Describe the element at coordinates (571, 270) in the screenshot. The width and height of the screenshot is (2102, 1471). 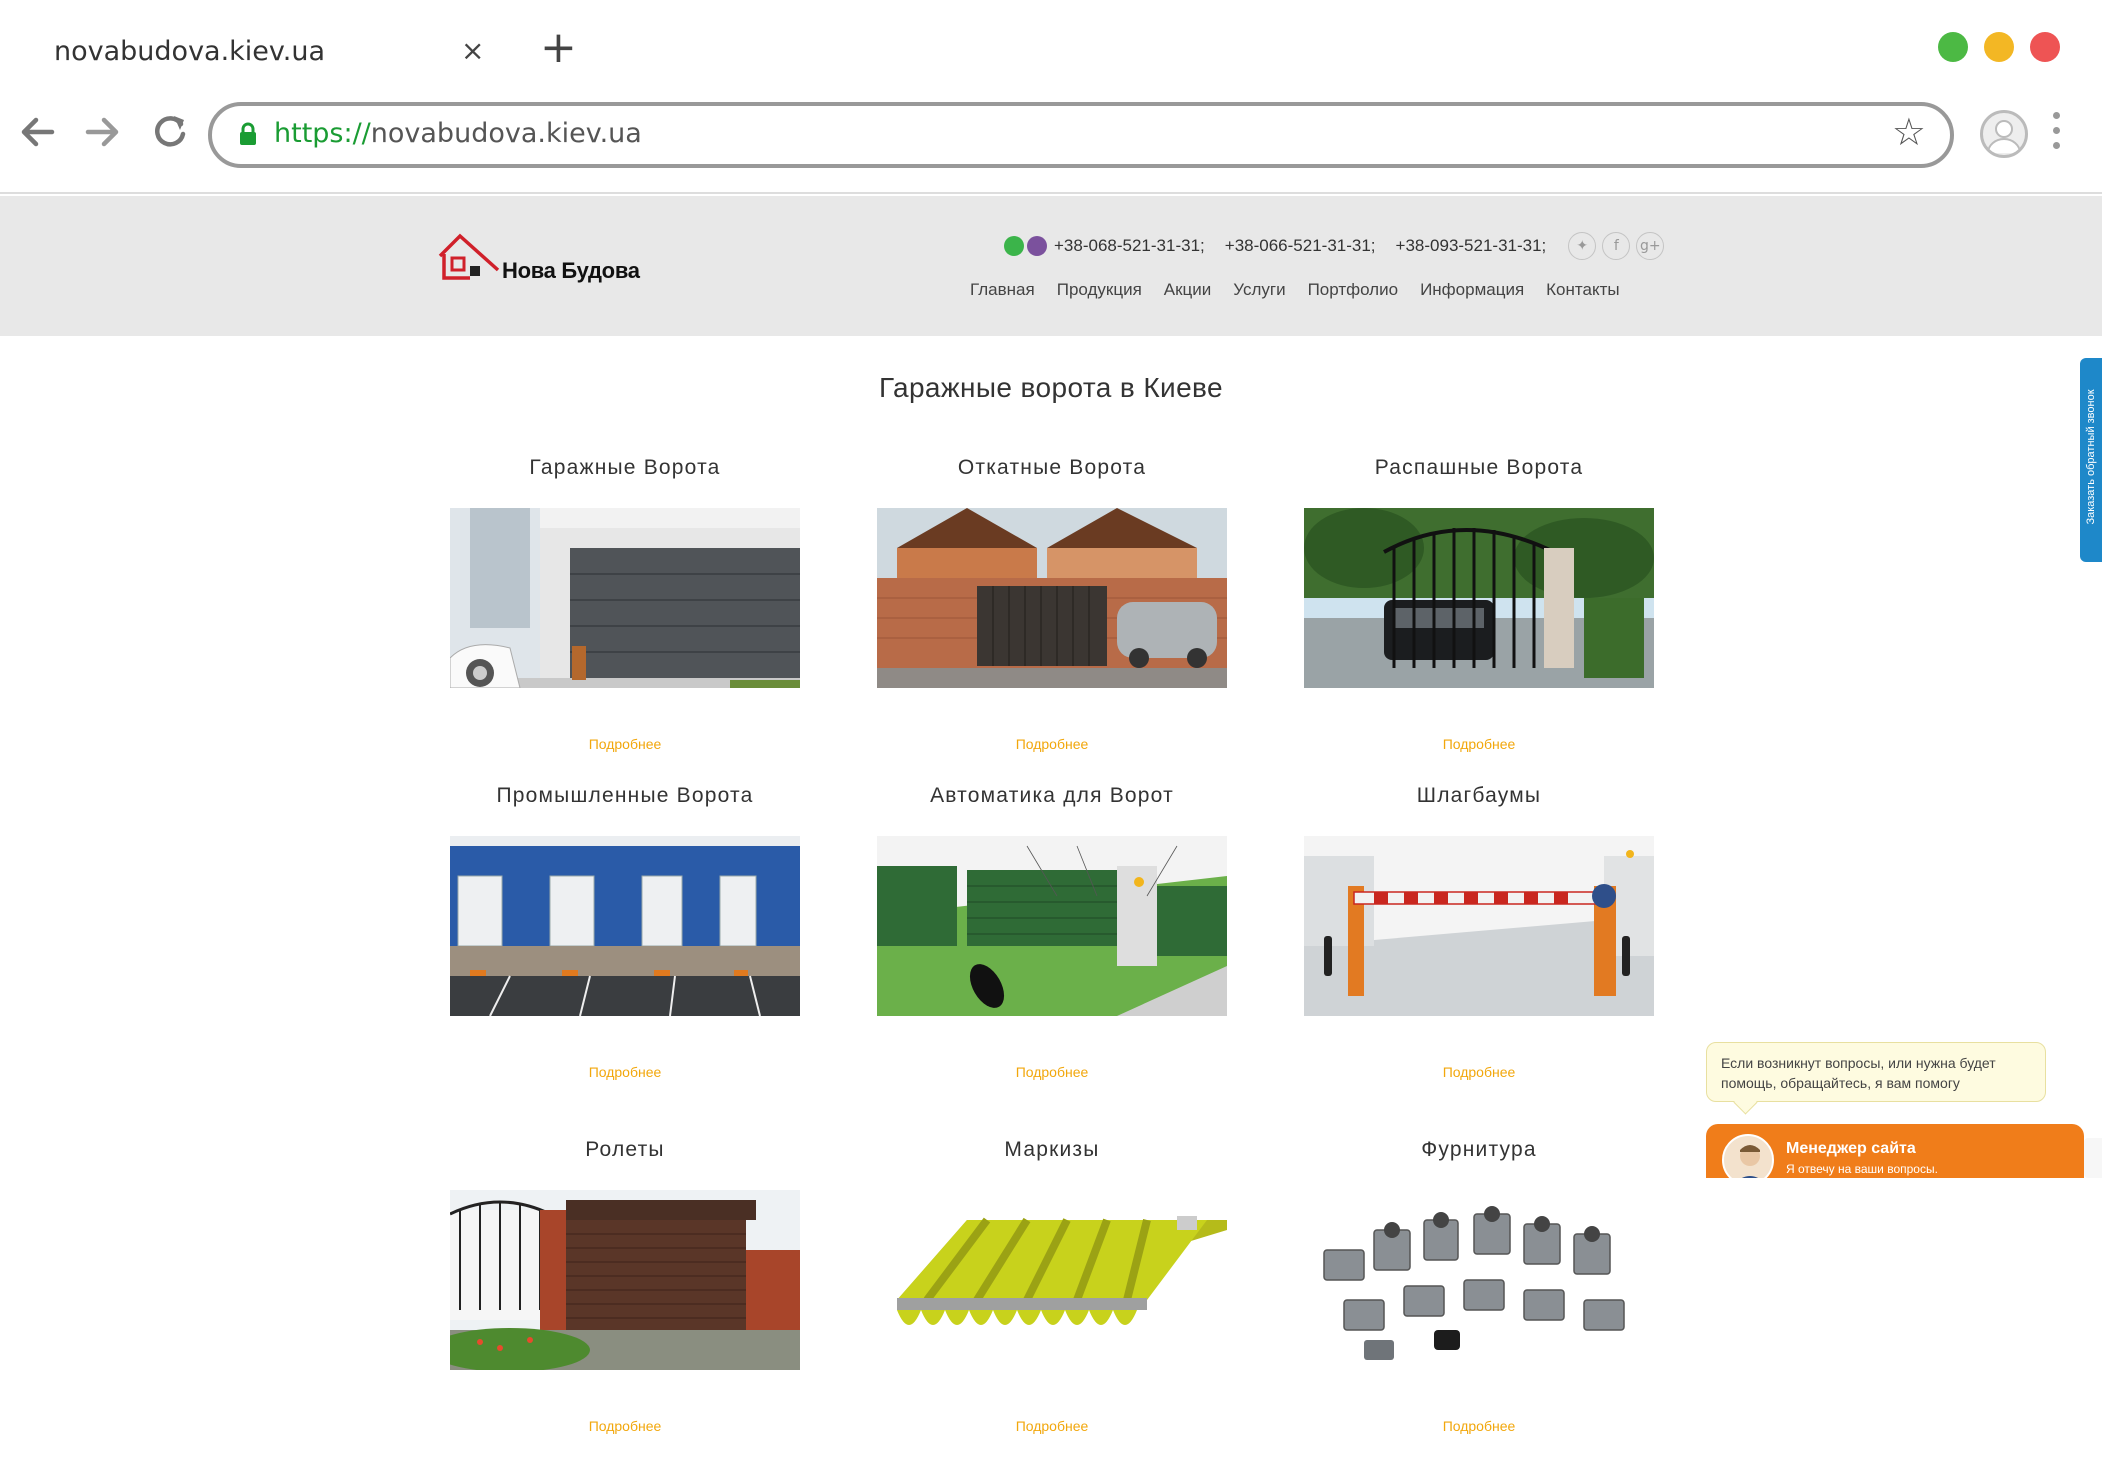
I see `logo-text: Нова Будова` at that location.